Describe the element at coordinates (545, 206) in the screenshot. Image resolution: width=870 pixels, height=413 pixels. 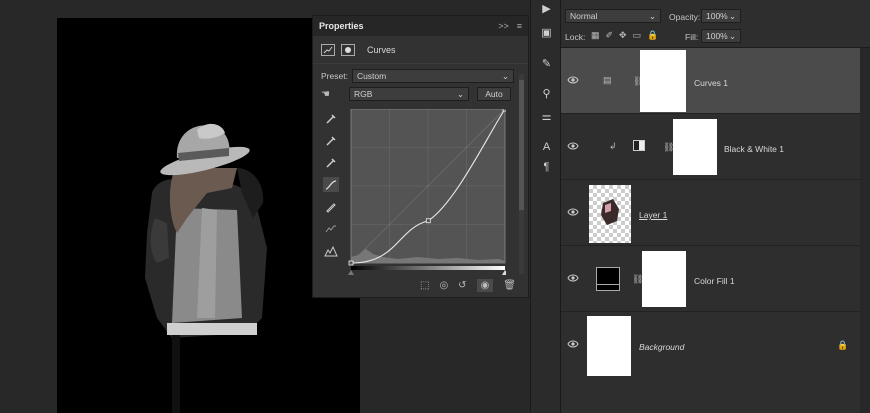
I see `panel-icon-strip: ▶ ▣ ✎ ⚲ ⚌ A ¶` at that location.